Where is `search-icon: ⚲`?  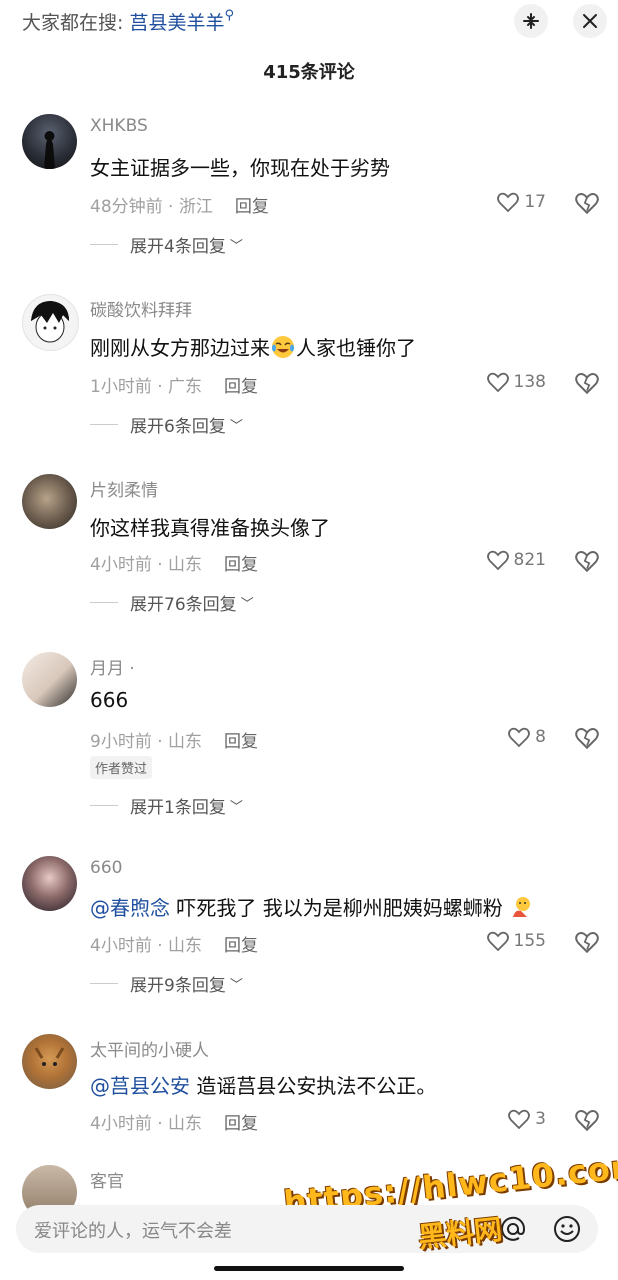 search-icon: ⚲ is located at coordinates (229, 15).